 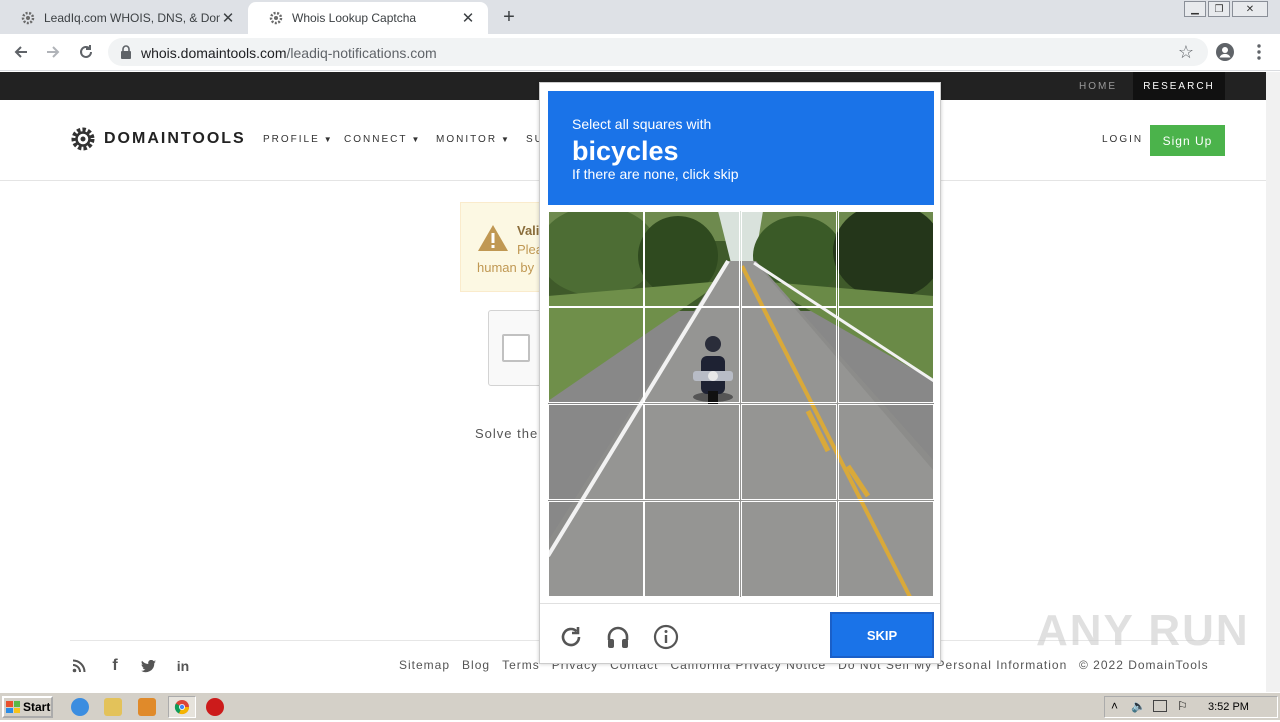 What do you see at coordinates (147, 707) in the screenshot?
I see `media-player-icon` at bounding box center [147, 707].